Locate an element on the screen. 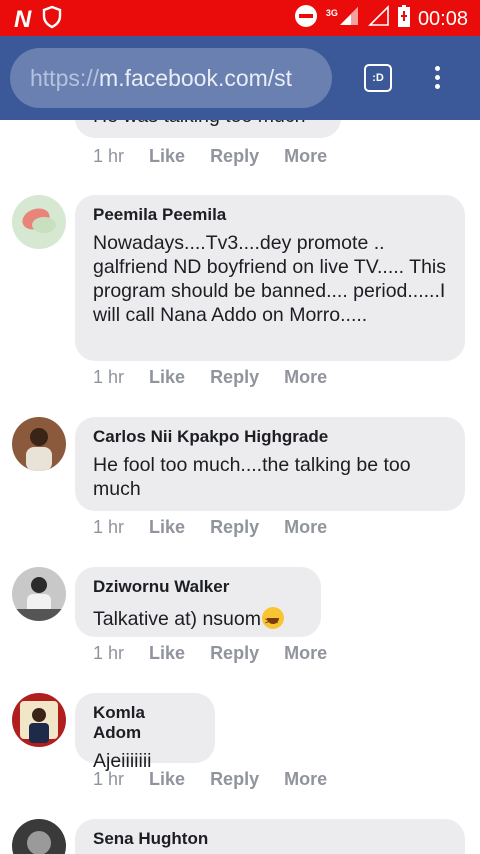 The image size is (480, 854). url-bar: https://m.facebook.com/st is located at coordinates (171, 78).